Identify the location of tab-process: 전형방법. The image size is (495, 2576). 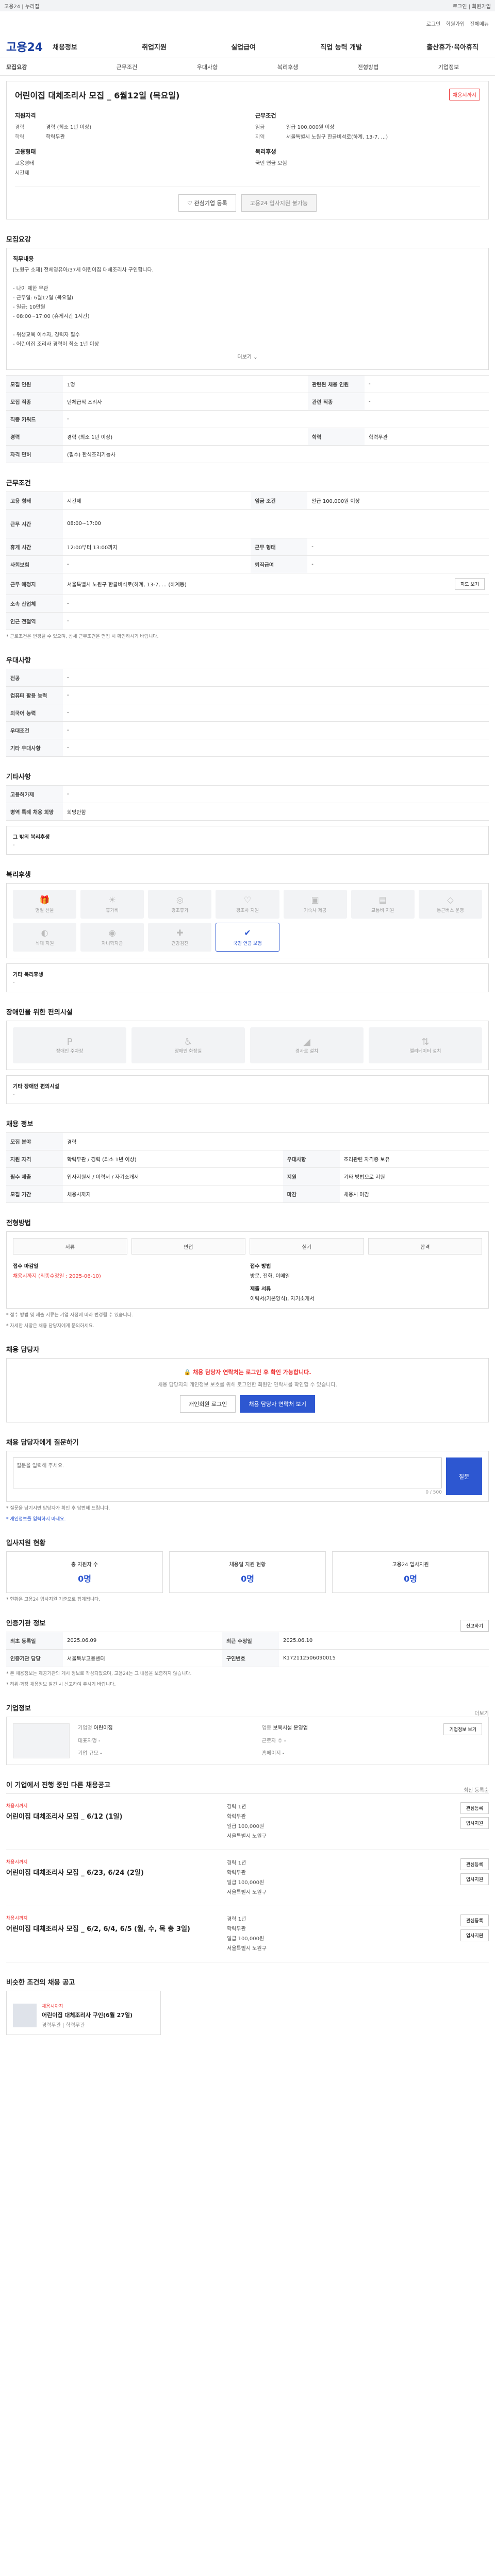
(368, 67).